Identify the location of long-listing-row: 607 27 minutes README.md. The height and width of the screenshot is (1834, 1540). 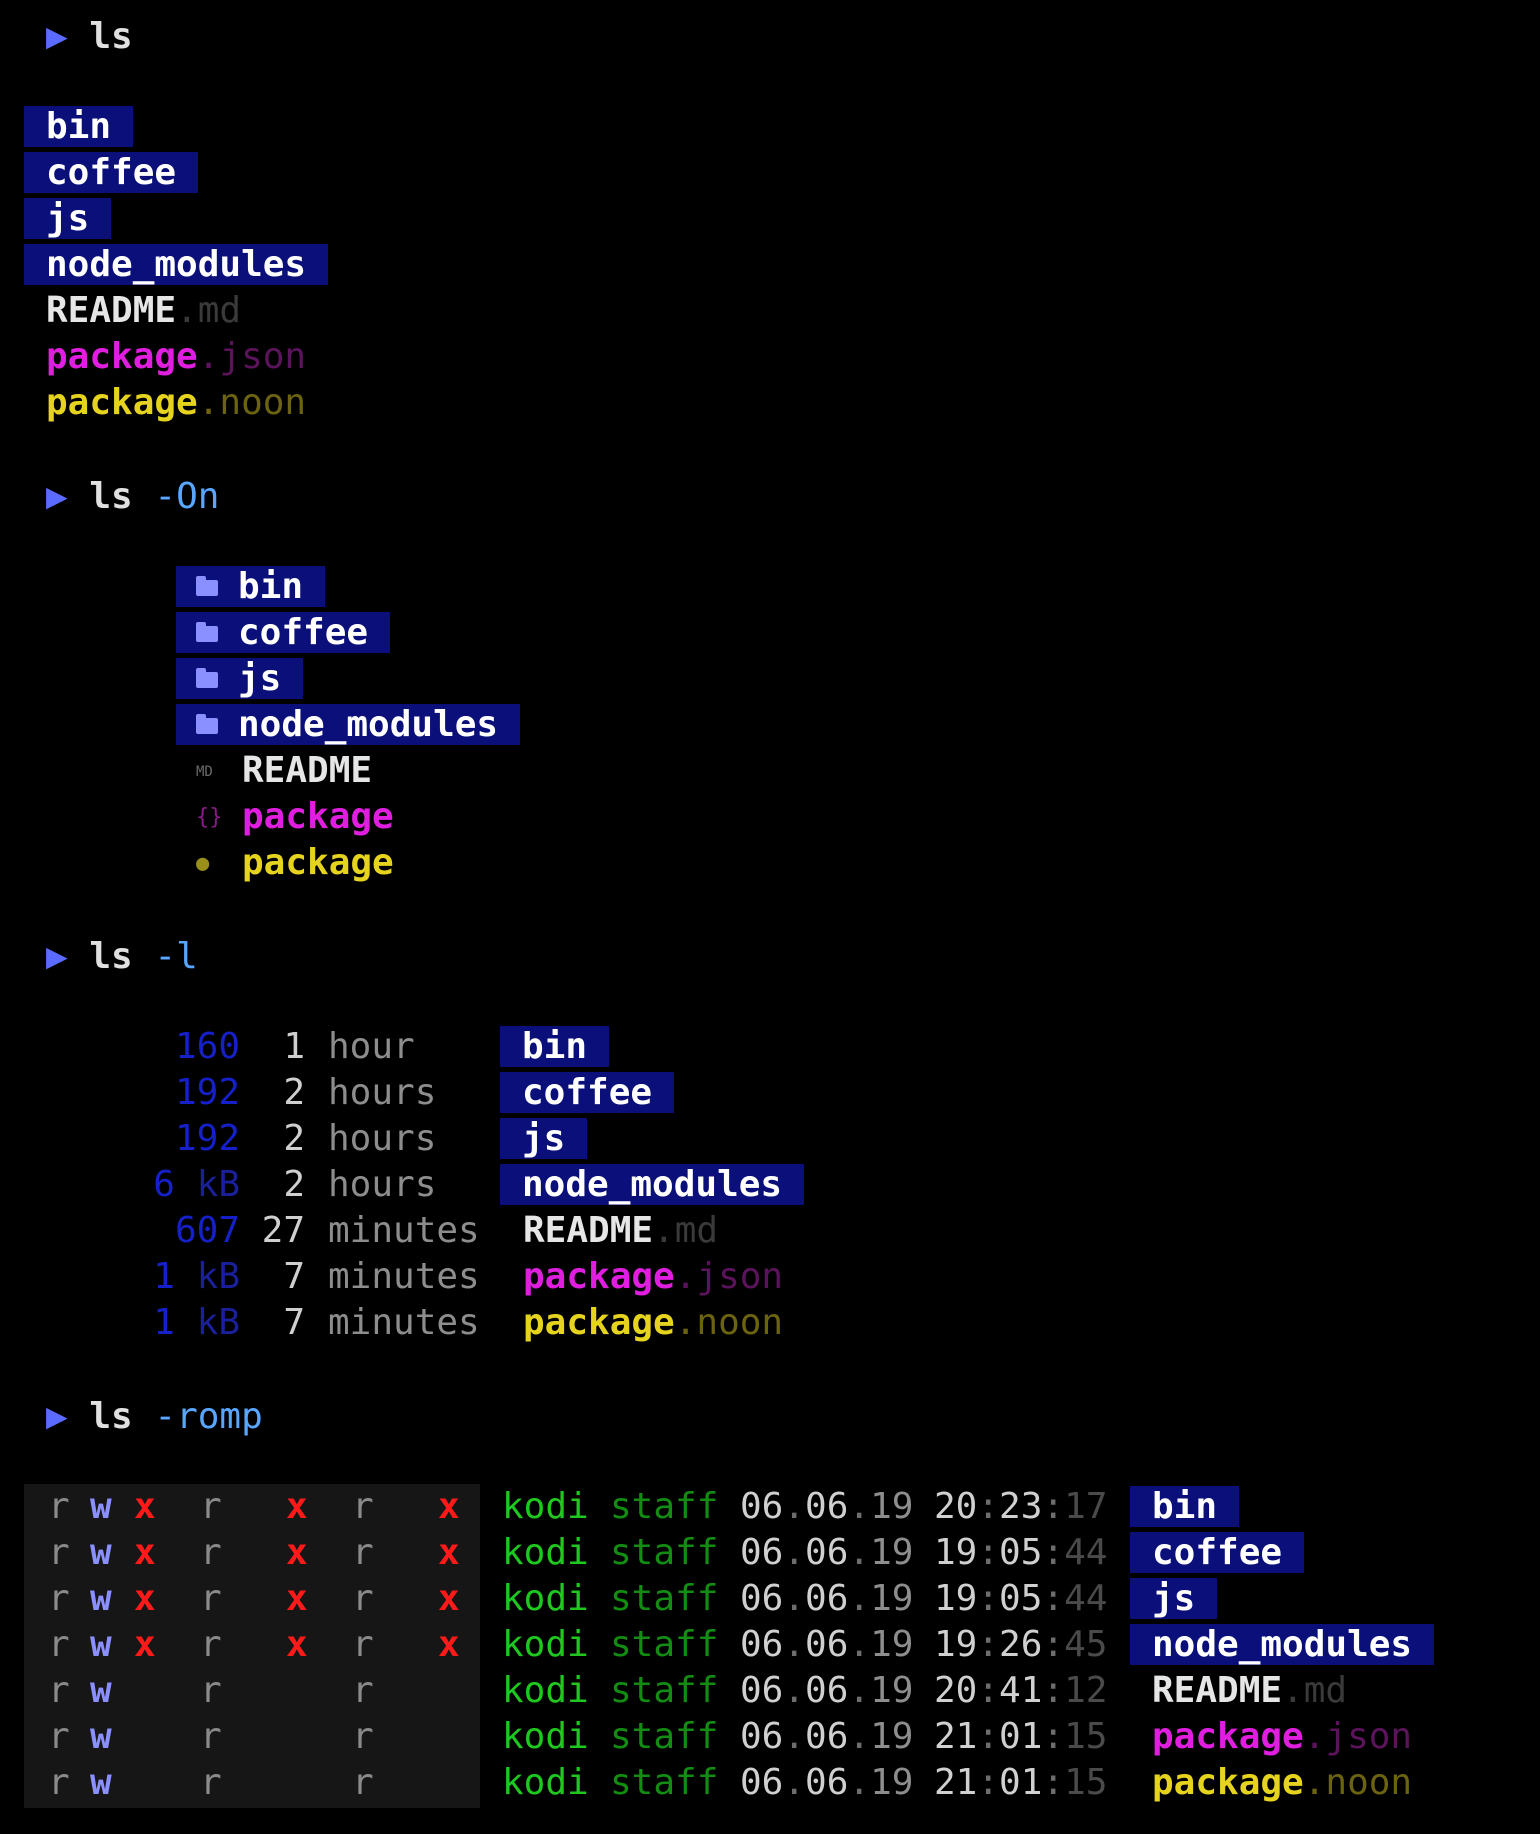
(770, 1231).